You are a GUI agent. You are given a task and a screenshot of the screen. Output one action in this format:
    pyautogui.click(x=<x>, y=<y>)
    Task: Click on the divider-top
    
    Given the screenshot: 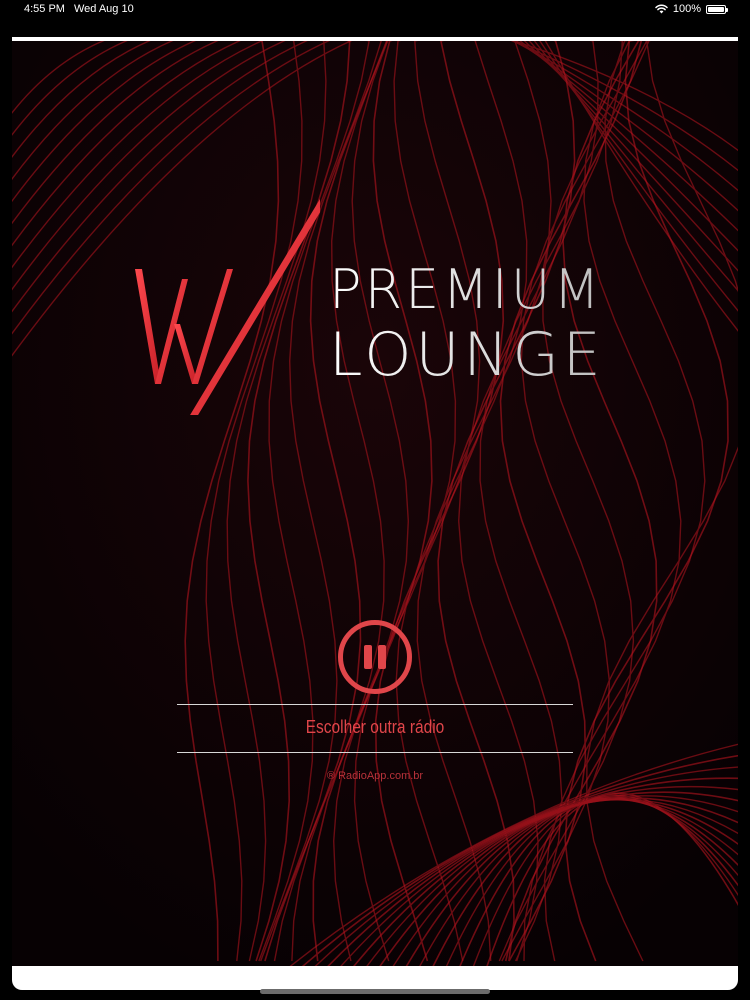 What is the action you would take?
    pyautogui.click(x=375, y=704)
    